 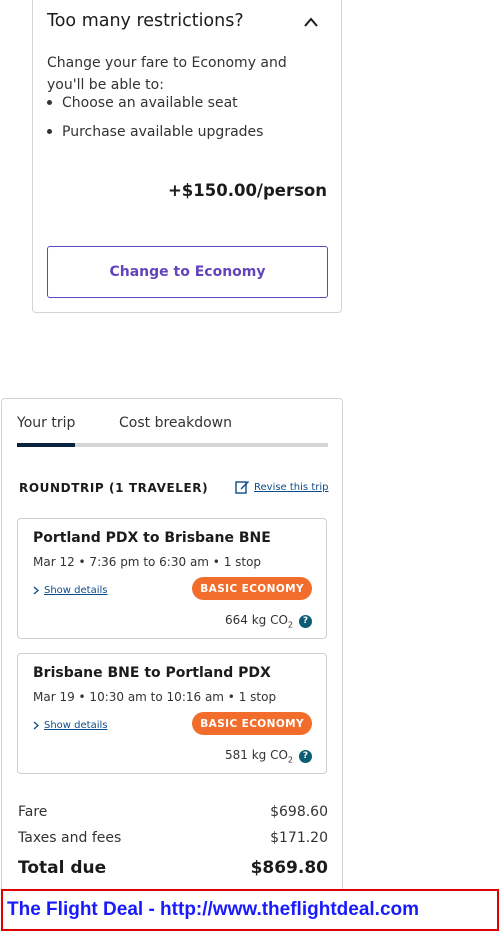 I want to click on restrictions-title: Too many restrictions?, so click(x=145, y=21).